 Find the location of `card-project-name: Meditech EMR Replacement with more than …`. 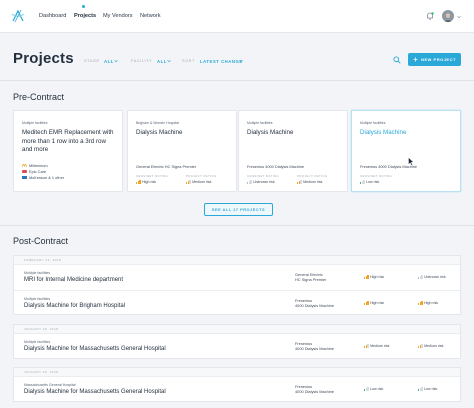

card-project-name: Meditech EMR Replacement with more than … is located at coordinates (68, 141).